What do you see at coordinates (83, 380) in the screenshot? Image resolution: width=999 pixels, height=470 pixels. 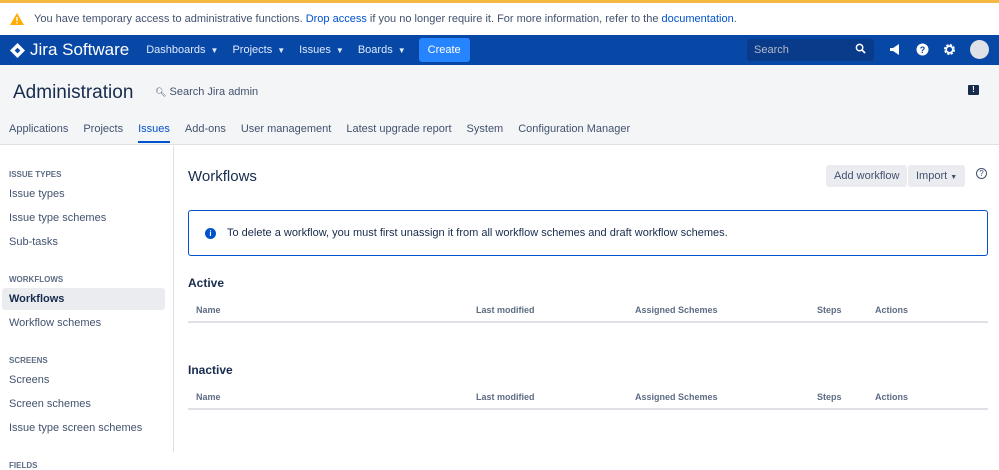 I see `sidebar-item-screens: Screens` at bounding box center [83, 380].